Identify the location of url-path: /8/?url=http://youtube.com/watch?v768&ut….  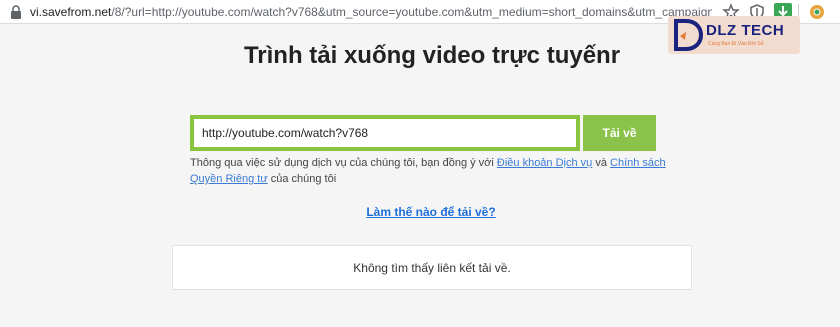
(411, 12).